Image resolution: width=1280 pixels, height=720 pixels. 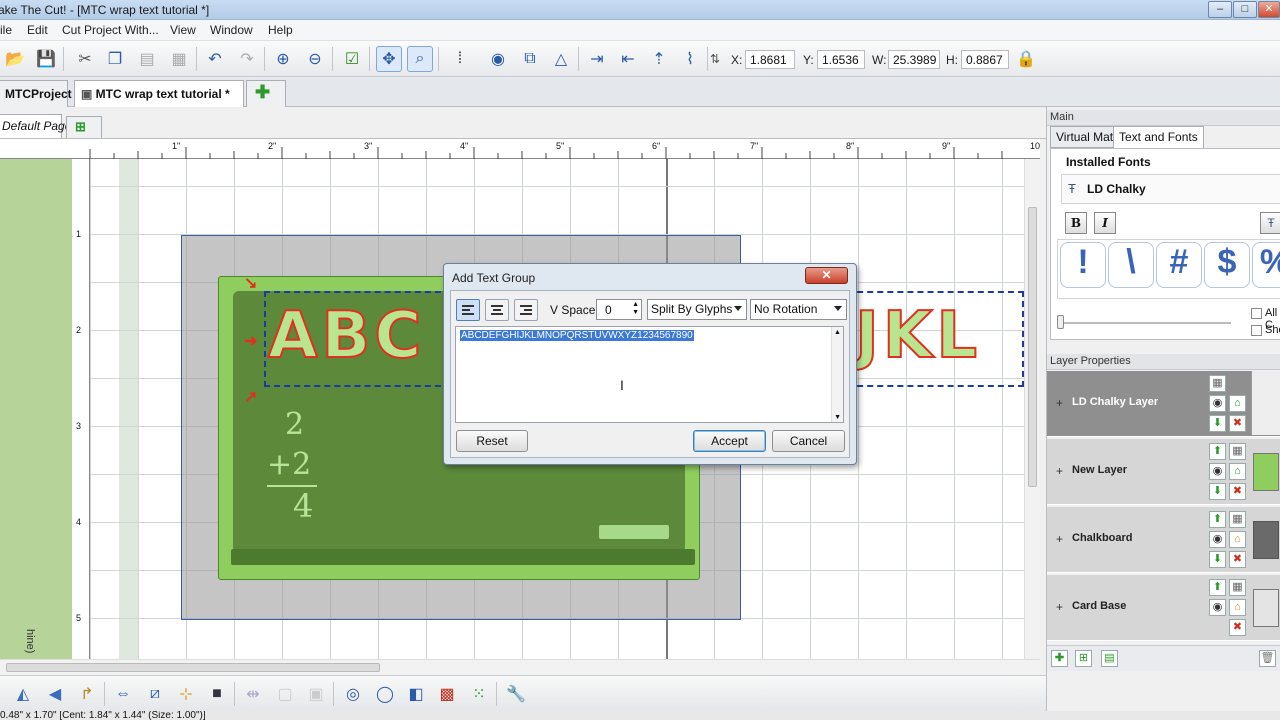 What do you see at coordinates (416, 694) in the screenshot?
I see `rectangle-icon: ◧` at bounding box center [416, 694].